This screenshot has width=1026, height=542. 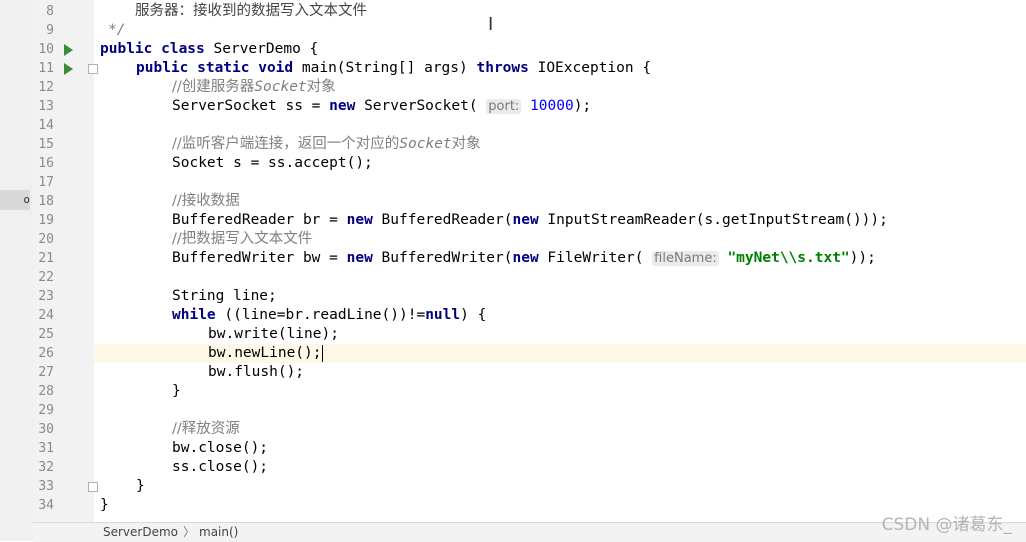 What do you see at coordinates (326, 144) in the screenshot?
I see `code-text: //监听客户端连接，返回一个对应的Socket对象` at bounding box center [326, 144].